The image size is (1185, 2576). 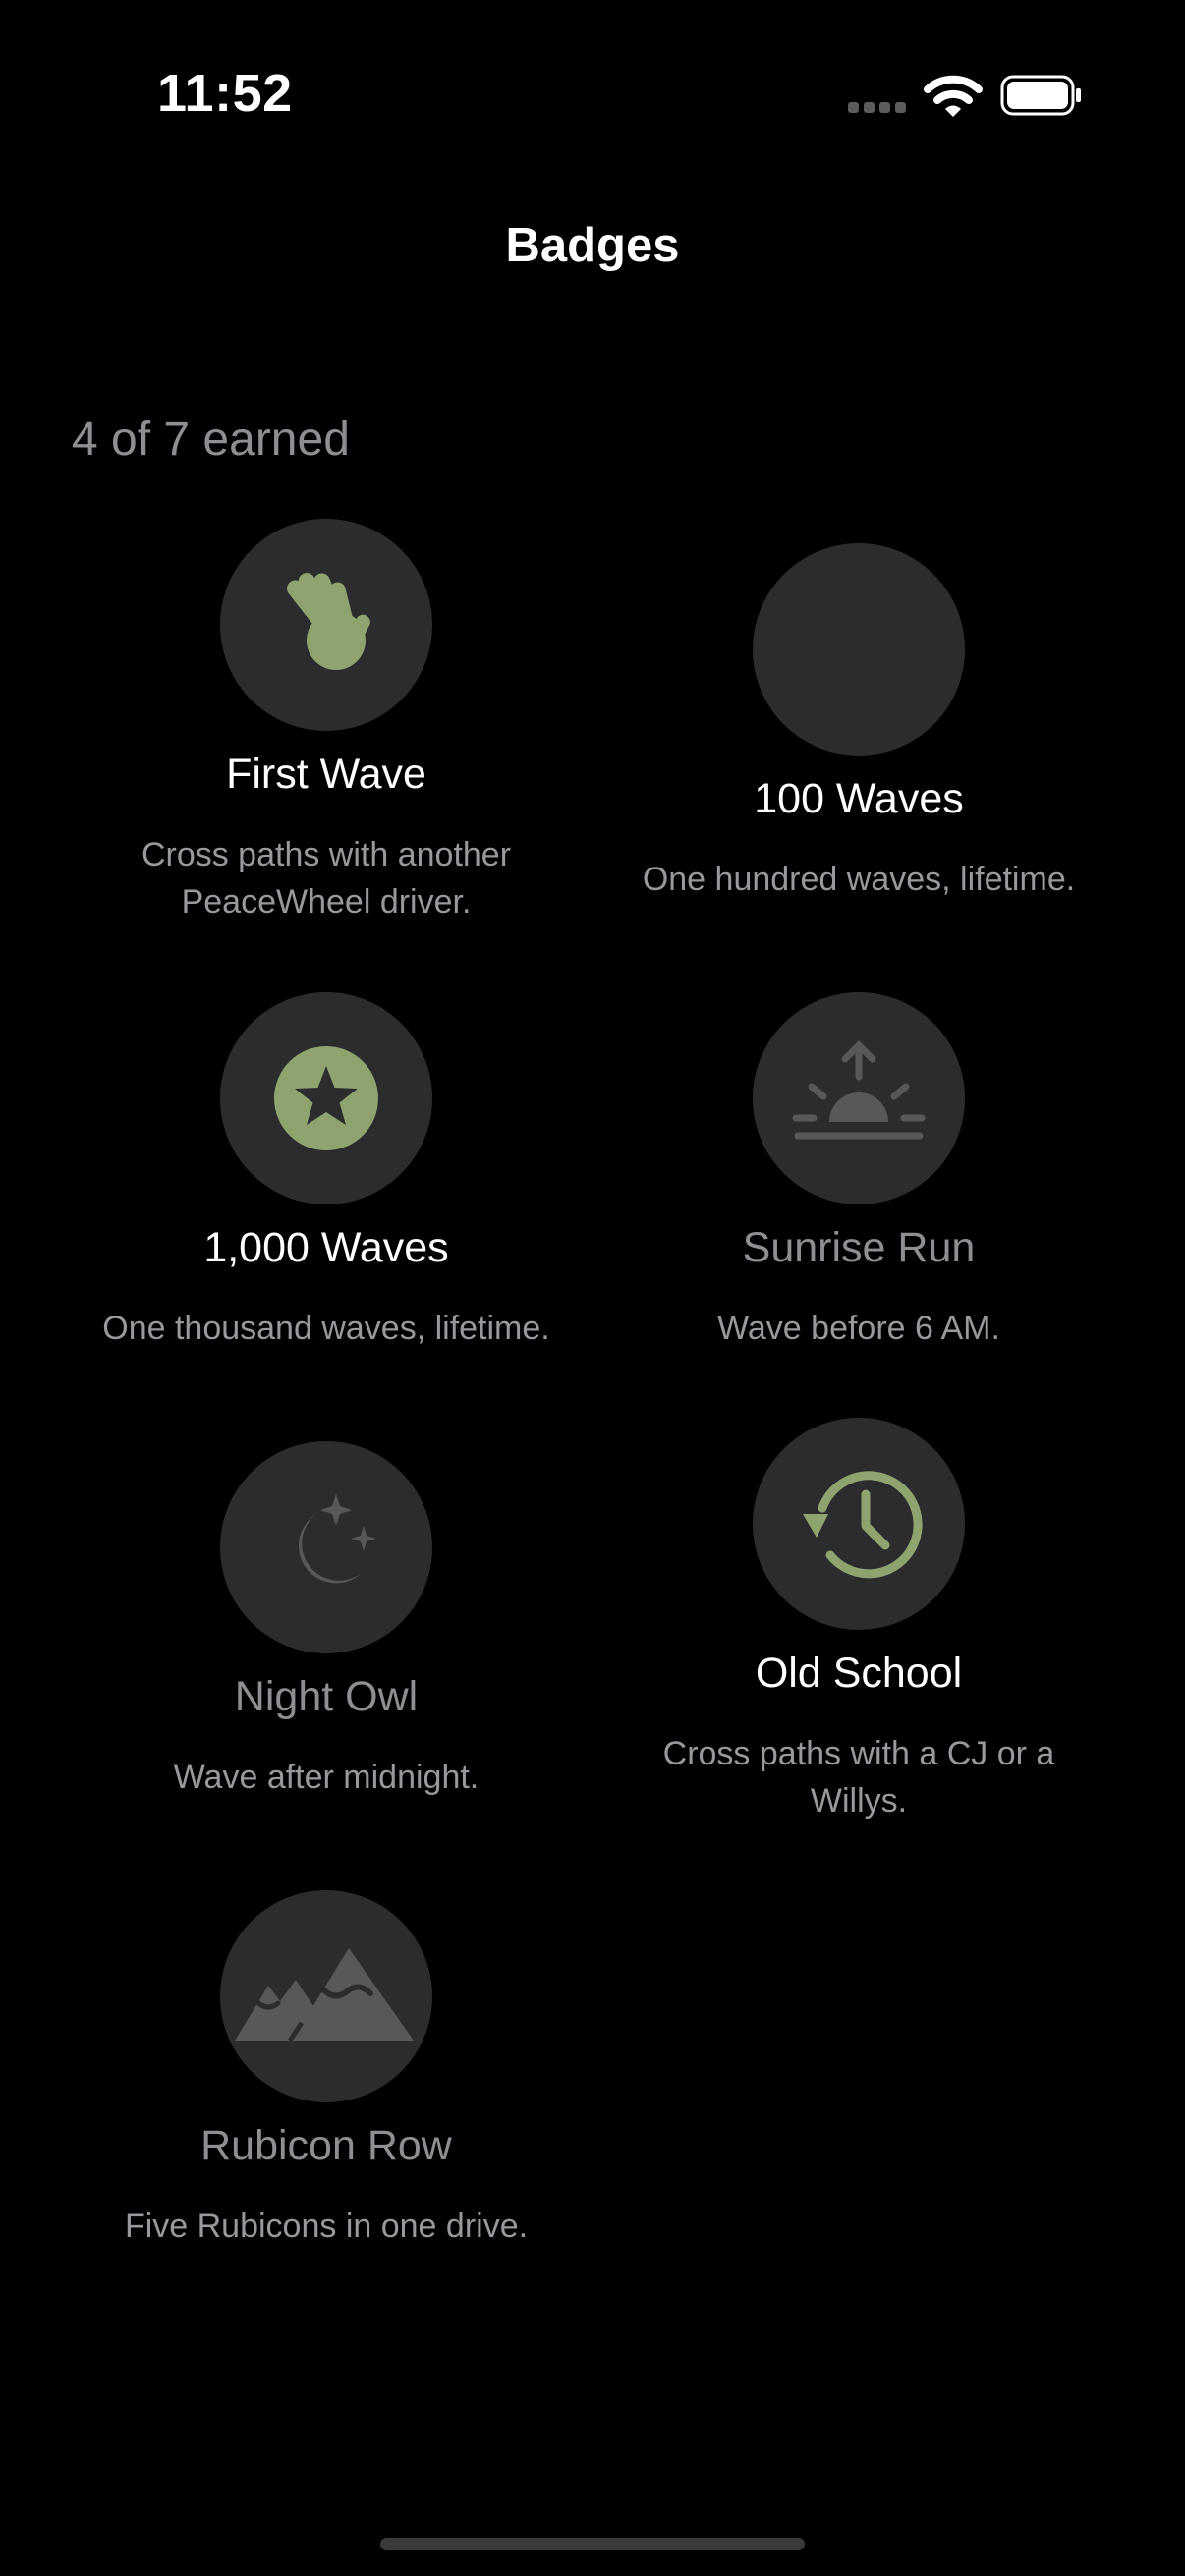 I want to click on badge-name: Rubicon Row, so click(x=326, y=2145).